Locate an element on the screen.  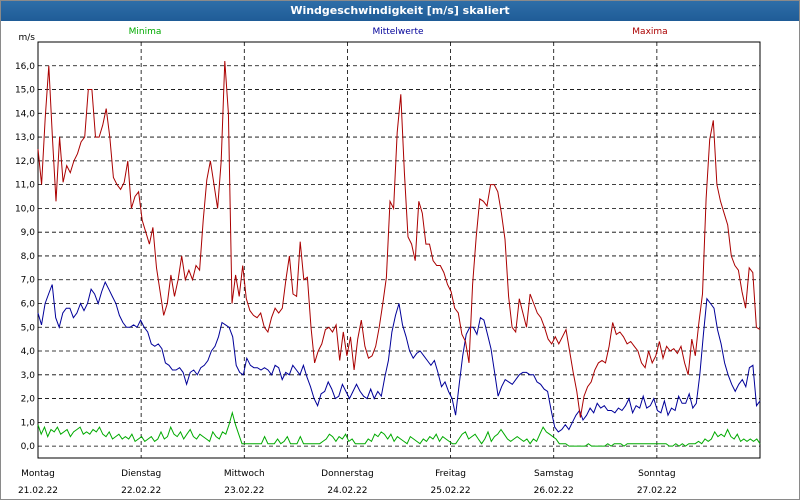
y-tick-label: 5,0 is located at coordinates (28, 328).